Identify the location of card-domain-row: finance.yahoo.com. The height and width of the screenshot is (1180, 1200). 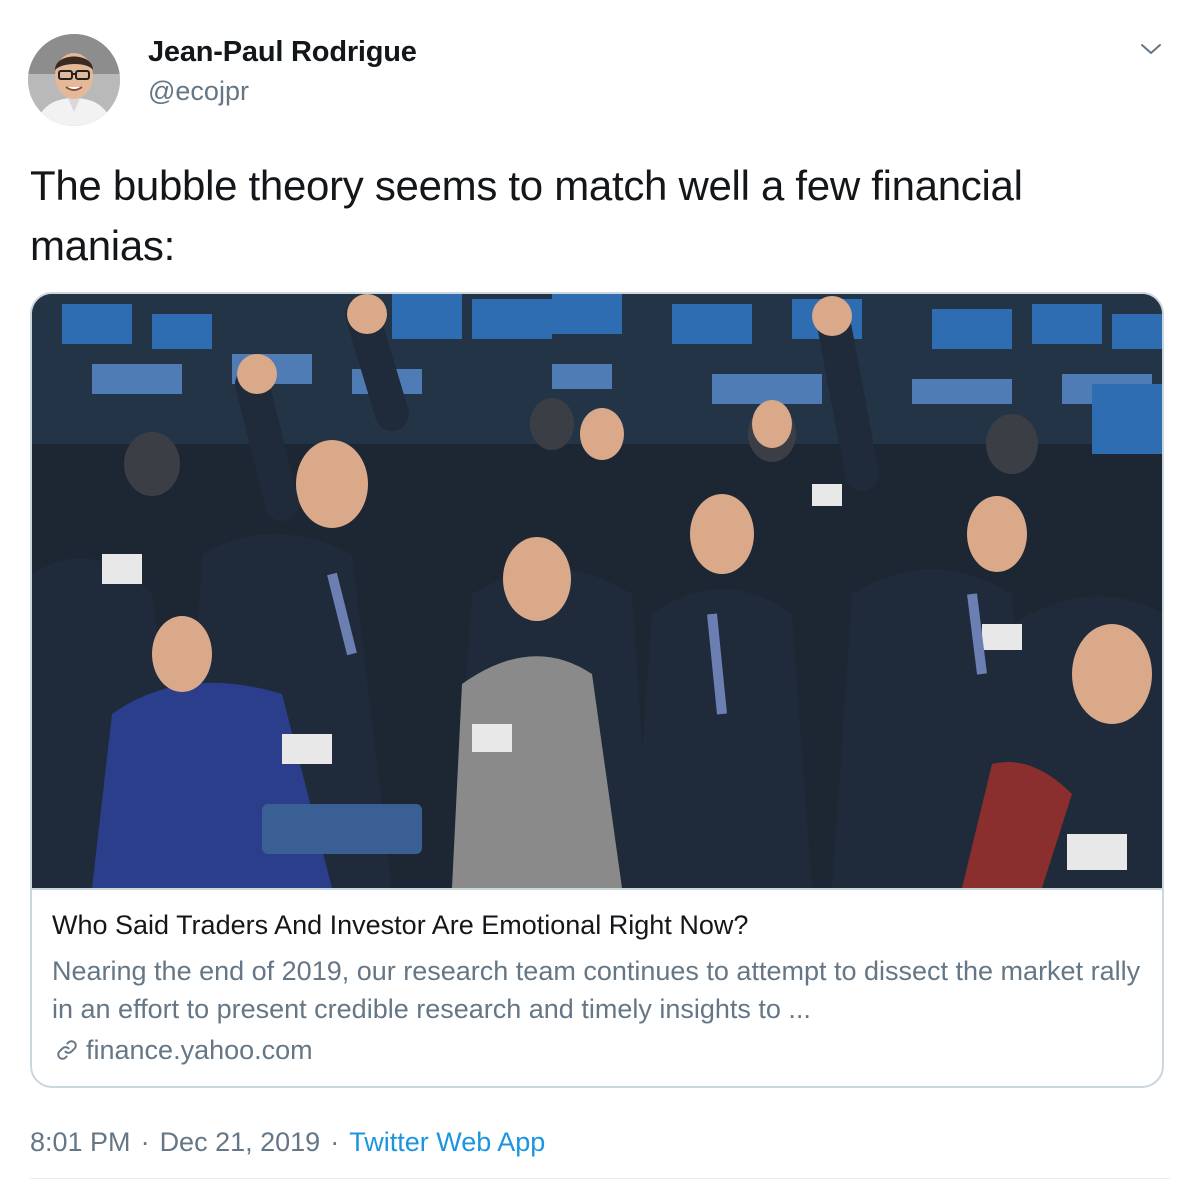
(183, 1050).